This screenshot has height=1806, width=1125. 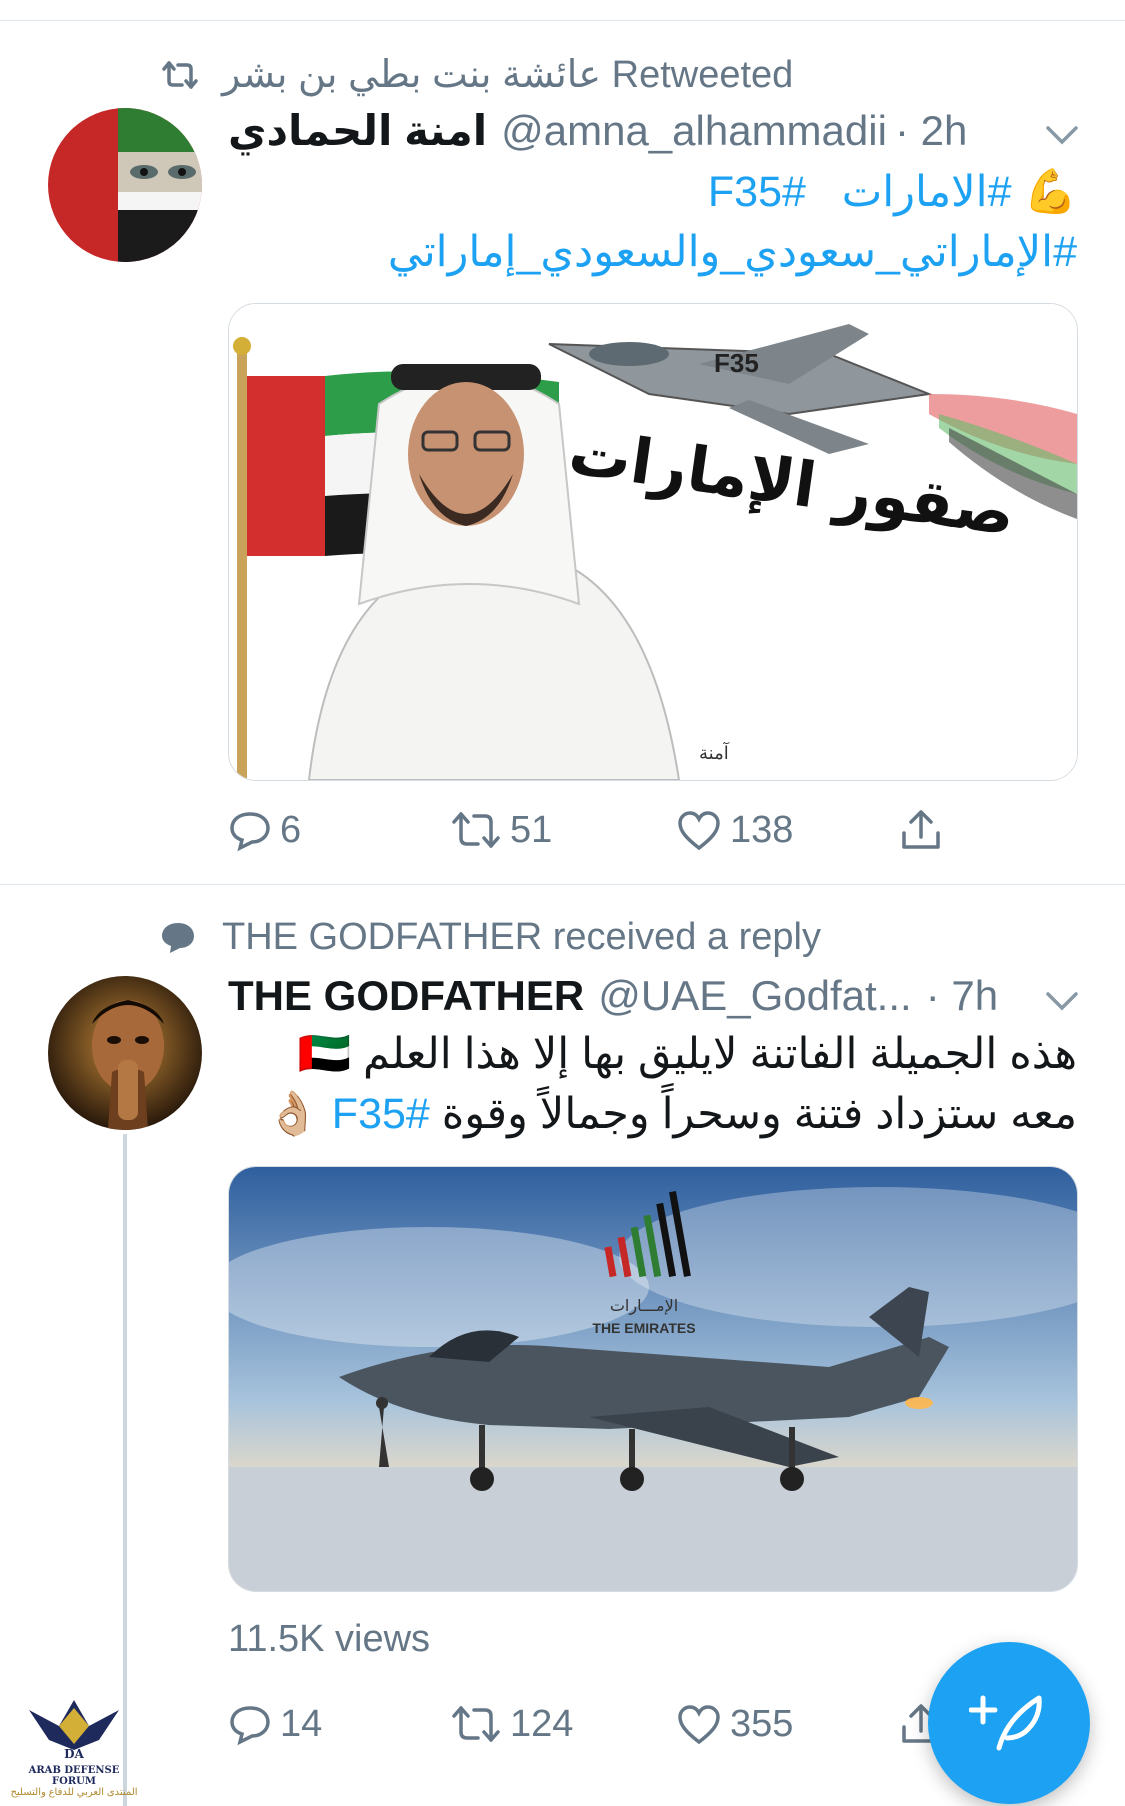 I want to click on retweeted-by-text: عائشة بنت بطي بن بشر Retweeted, so click(x=508, y=75).